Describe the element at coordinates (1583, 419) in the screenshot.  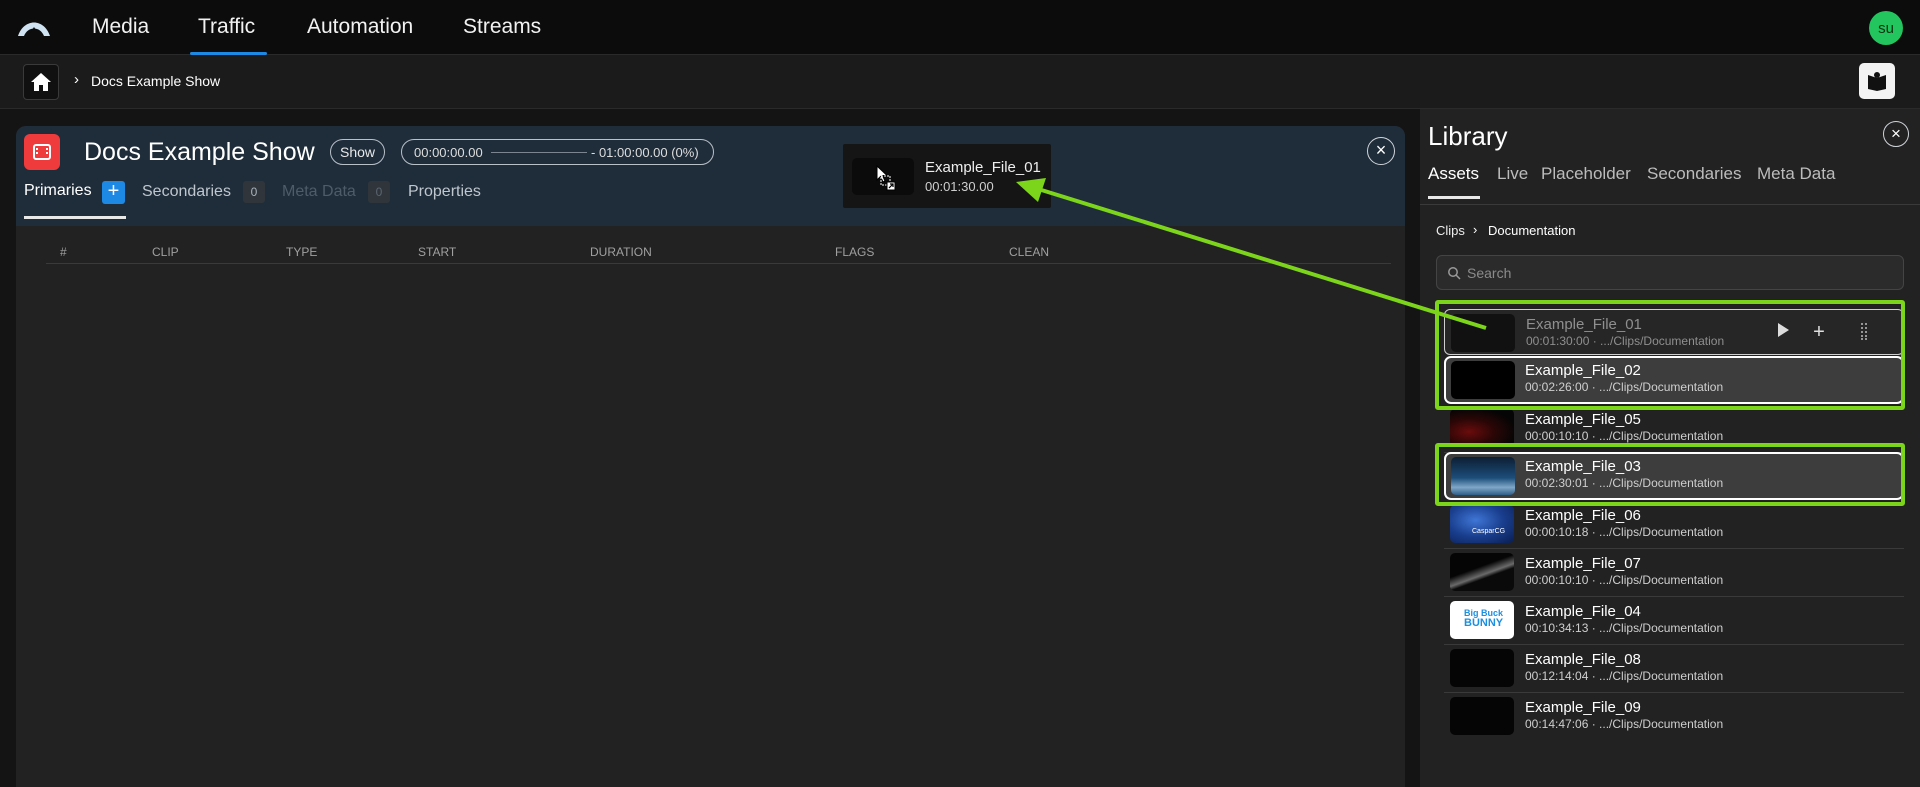
I see `clip-name: Example_File_05` at that location.